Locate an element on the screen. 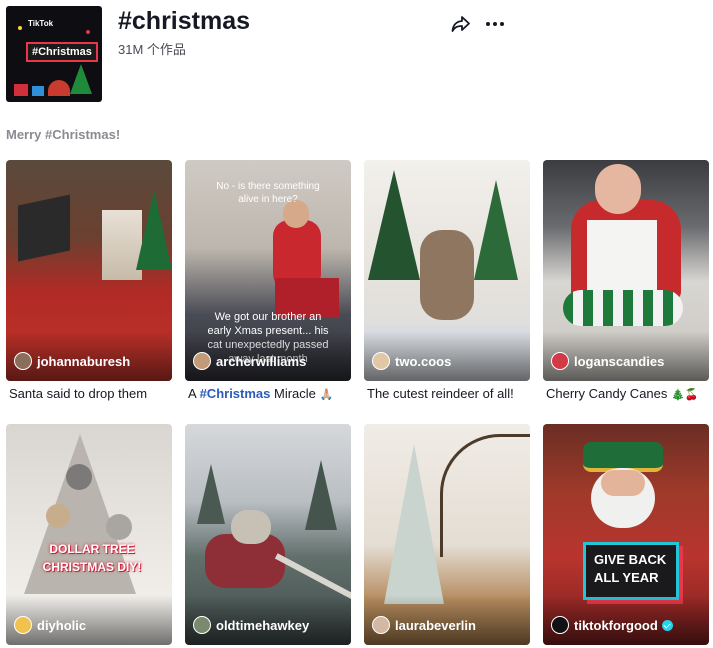  cover-brand-text: TikTok is located at coordinates (41, 23).